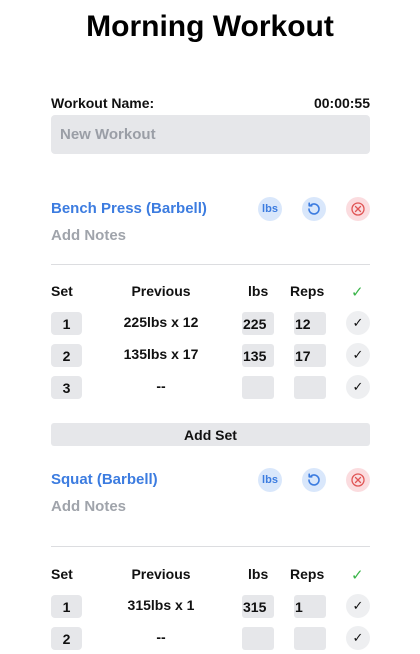 The height and width of the screenshot is (654, 420). Describe the element at coordinates (161, 354) in the screenshot. I see `previous-value: 135lbs x 17` at that location.